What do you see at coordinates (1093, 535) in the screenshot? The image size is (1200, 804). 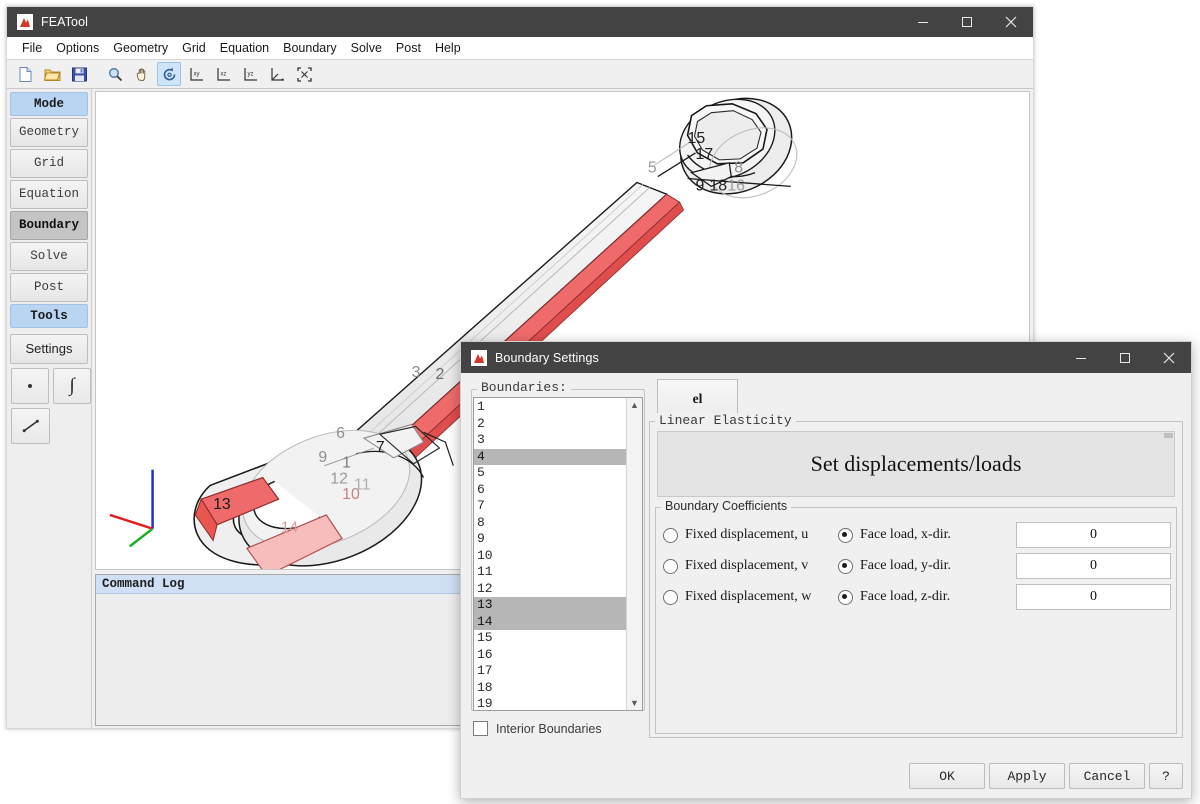 I see `face-load-x-input: 0` at bounding box center [1093, 535].